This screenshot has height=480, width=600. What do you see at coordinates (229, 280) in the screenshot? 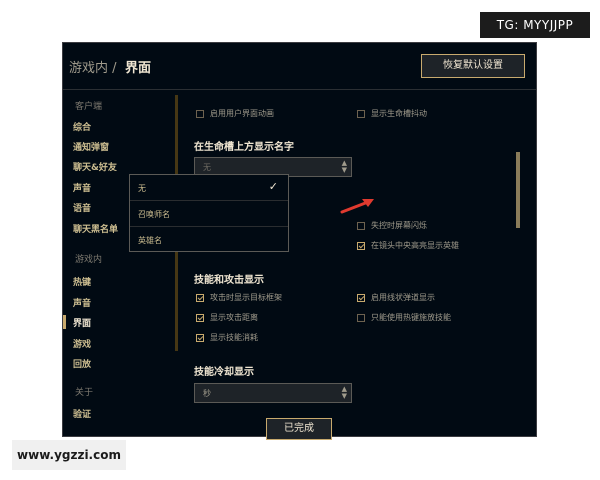
I see `skills-section-title: 技能和攻击显示` at bounding box center [229, 280].